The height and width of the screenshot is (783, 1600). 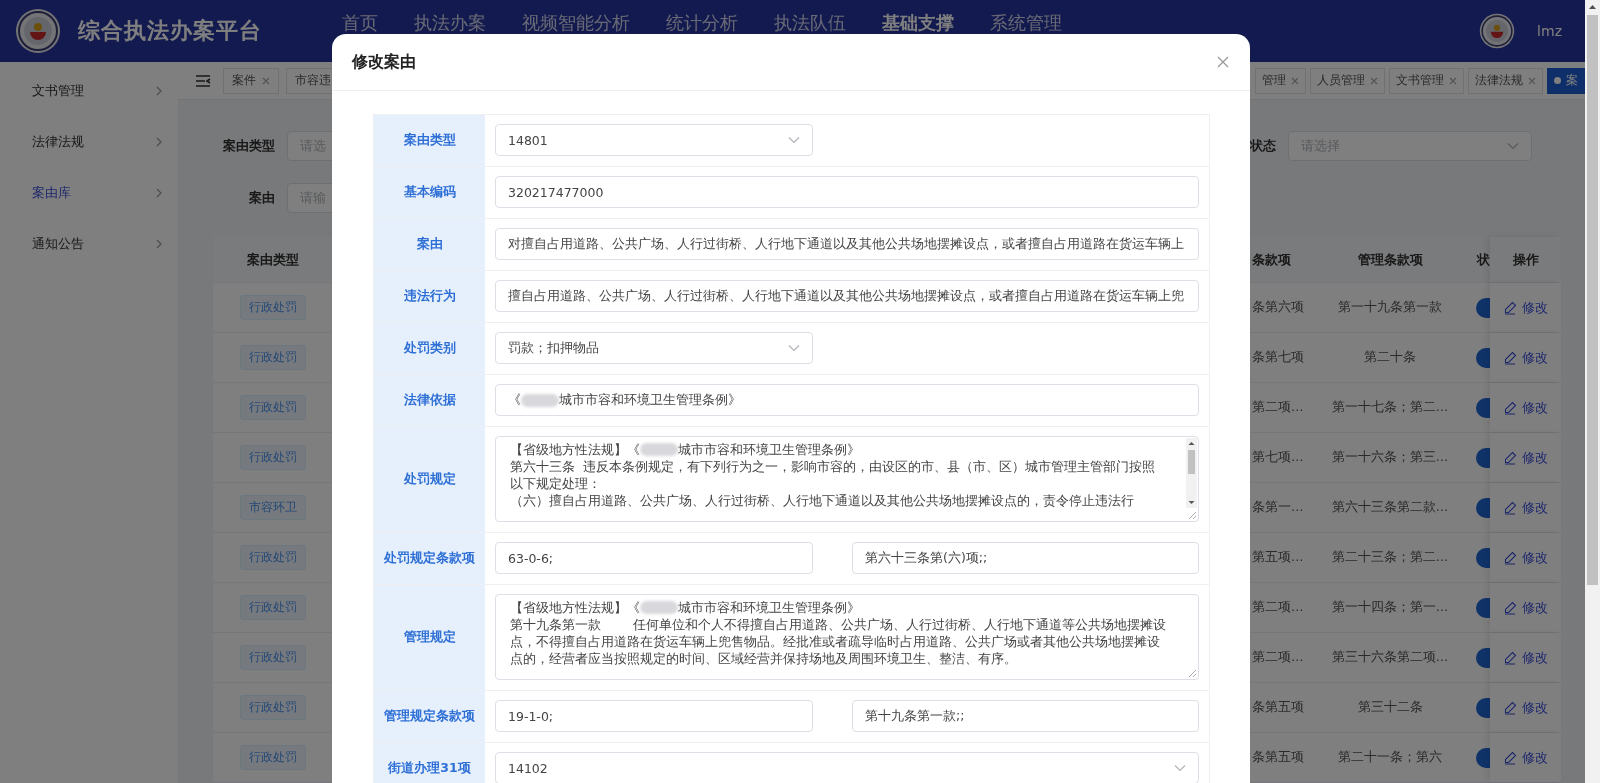 What do you see at coordinates (1426, 80) in the screenshot?
I see `tab: 文书管理` at bounding box center [1426, 80].